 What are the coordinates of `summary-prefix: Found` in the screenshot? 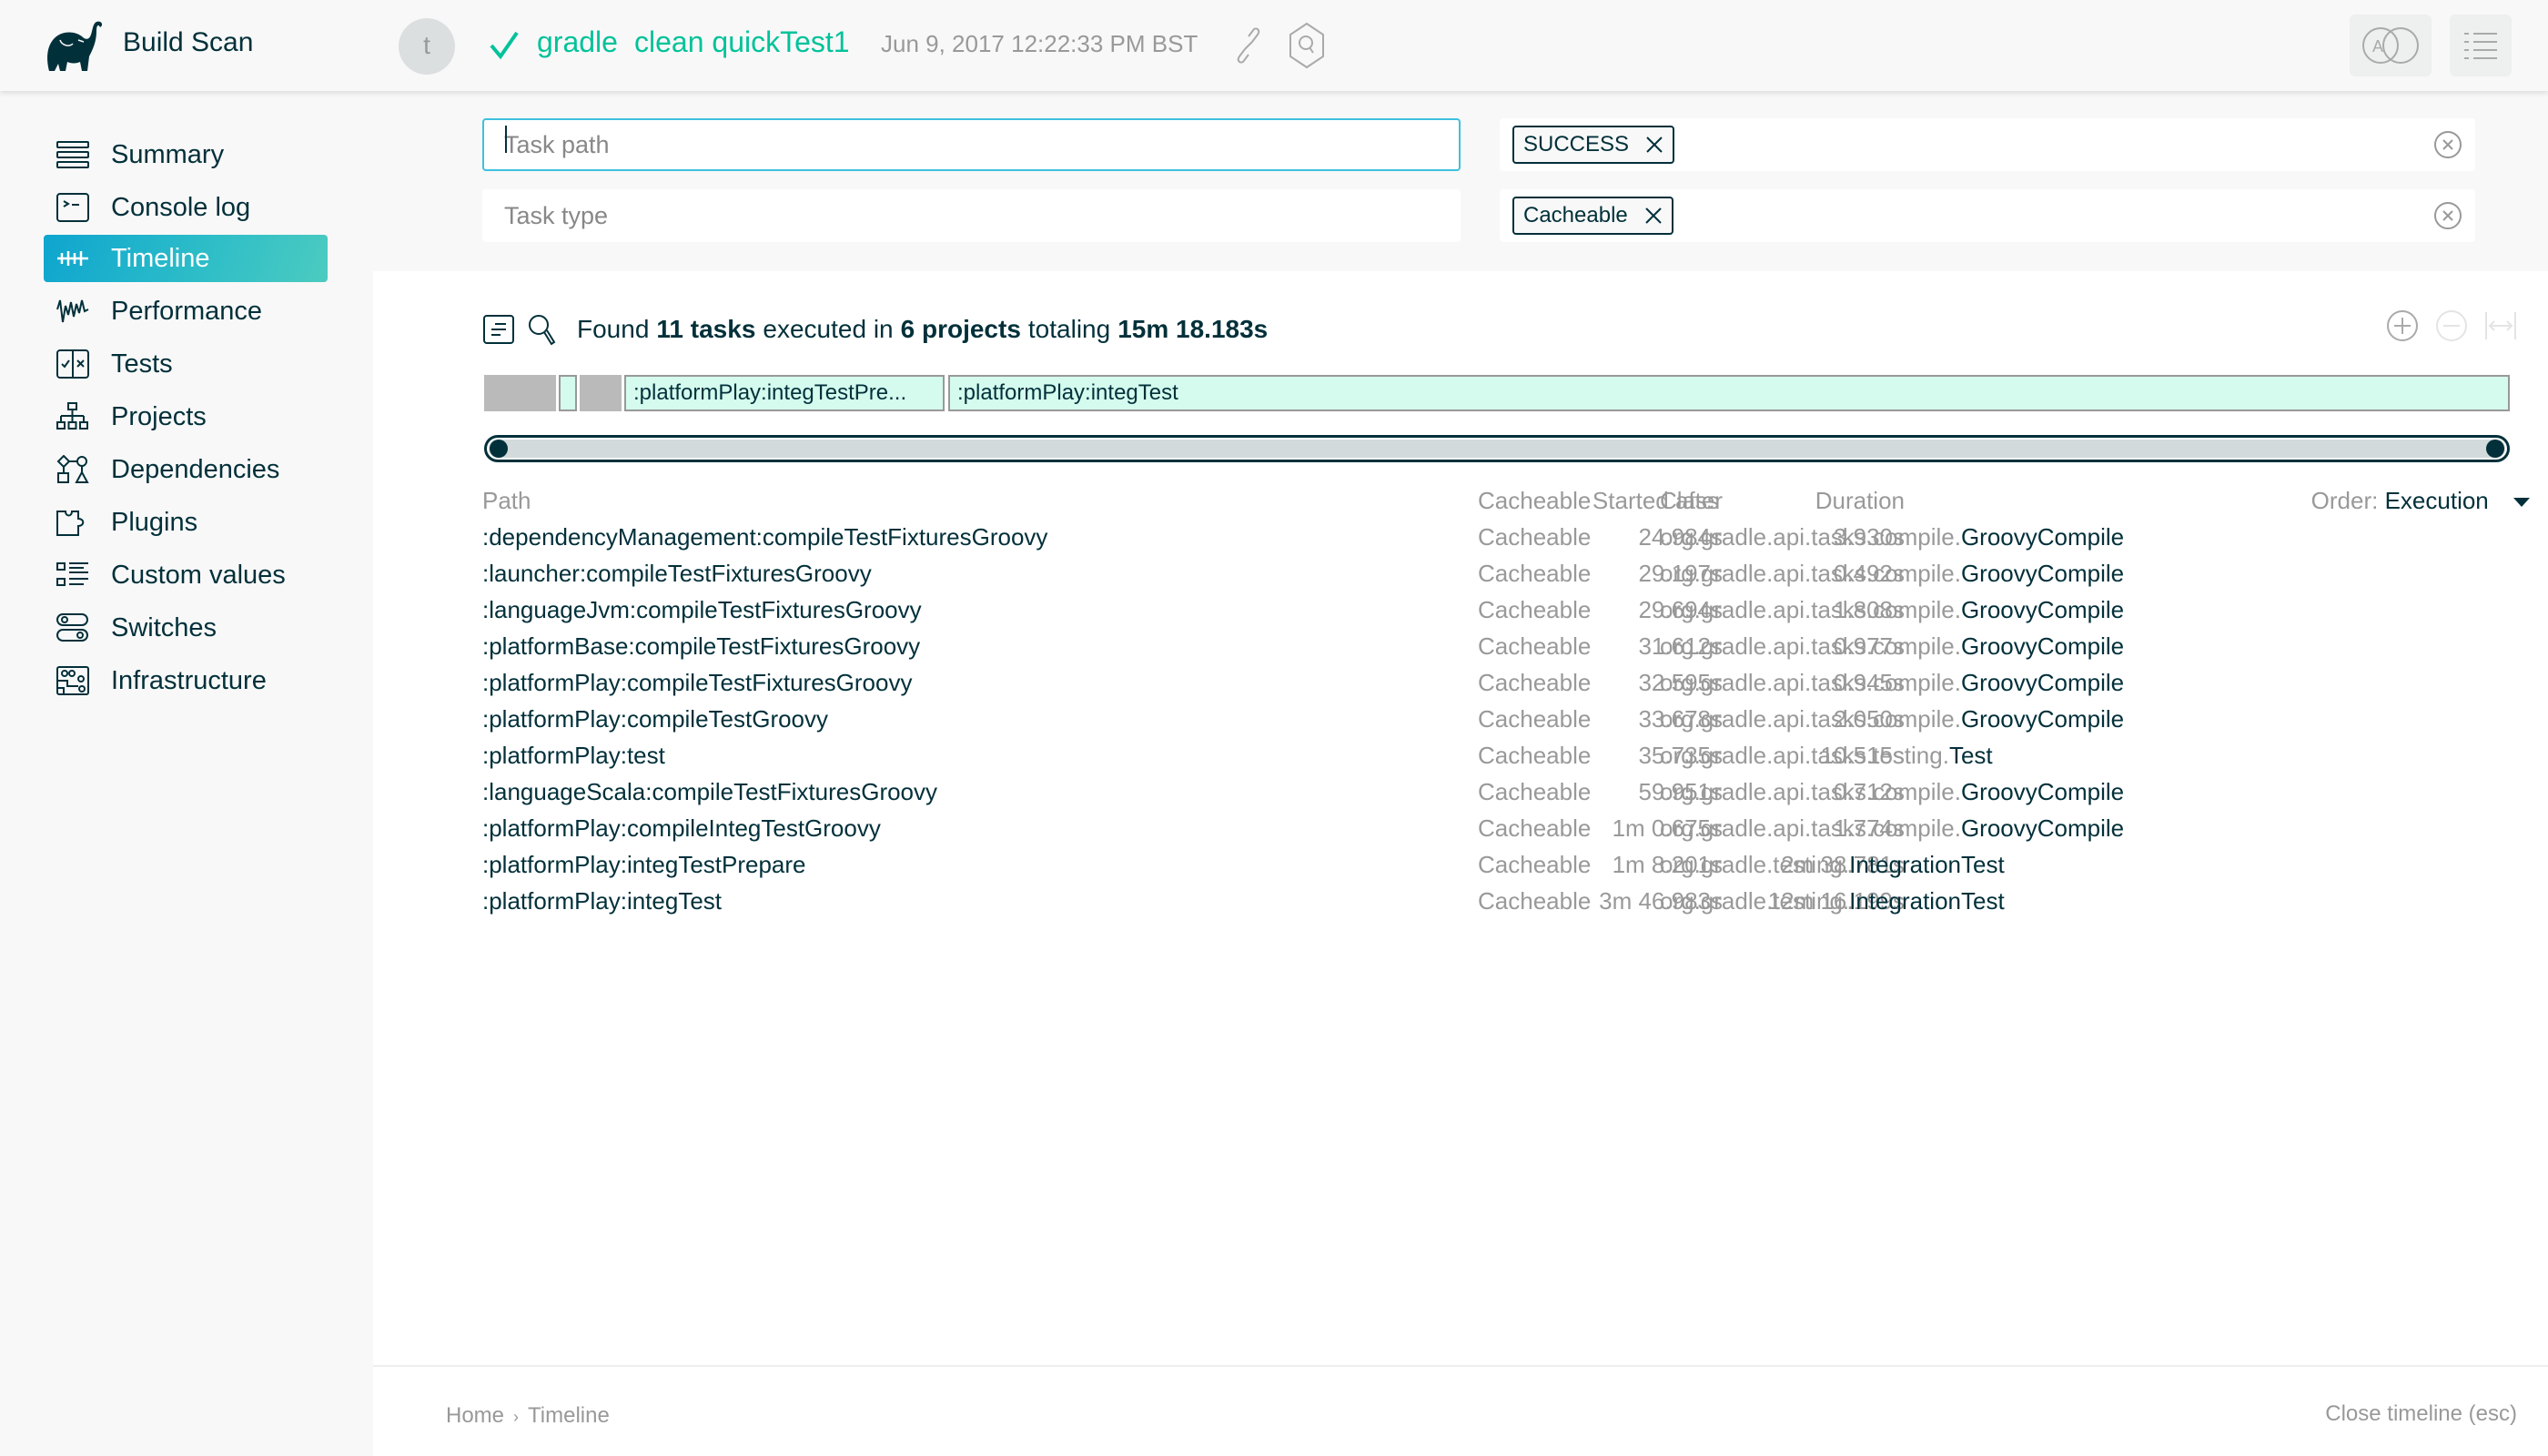 It's located at (614, 329).